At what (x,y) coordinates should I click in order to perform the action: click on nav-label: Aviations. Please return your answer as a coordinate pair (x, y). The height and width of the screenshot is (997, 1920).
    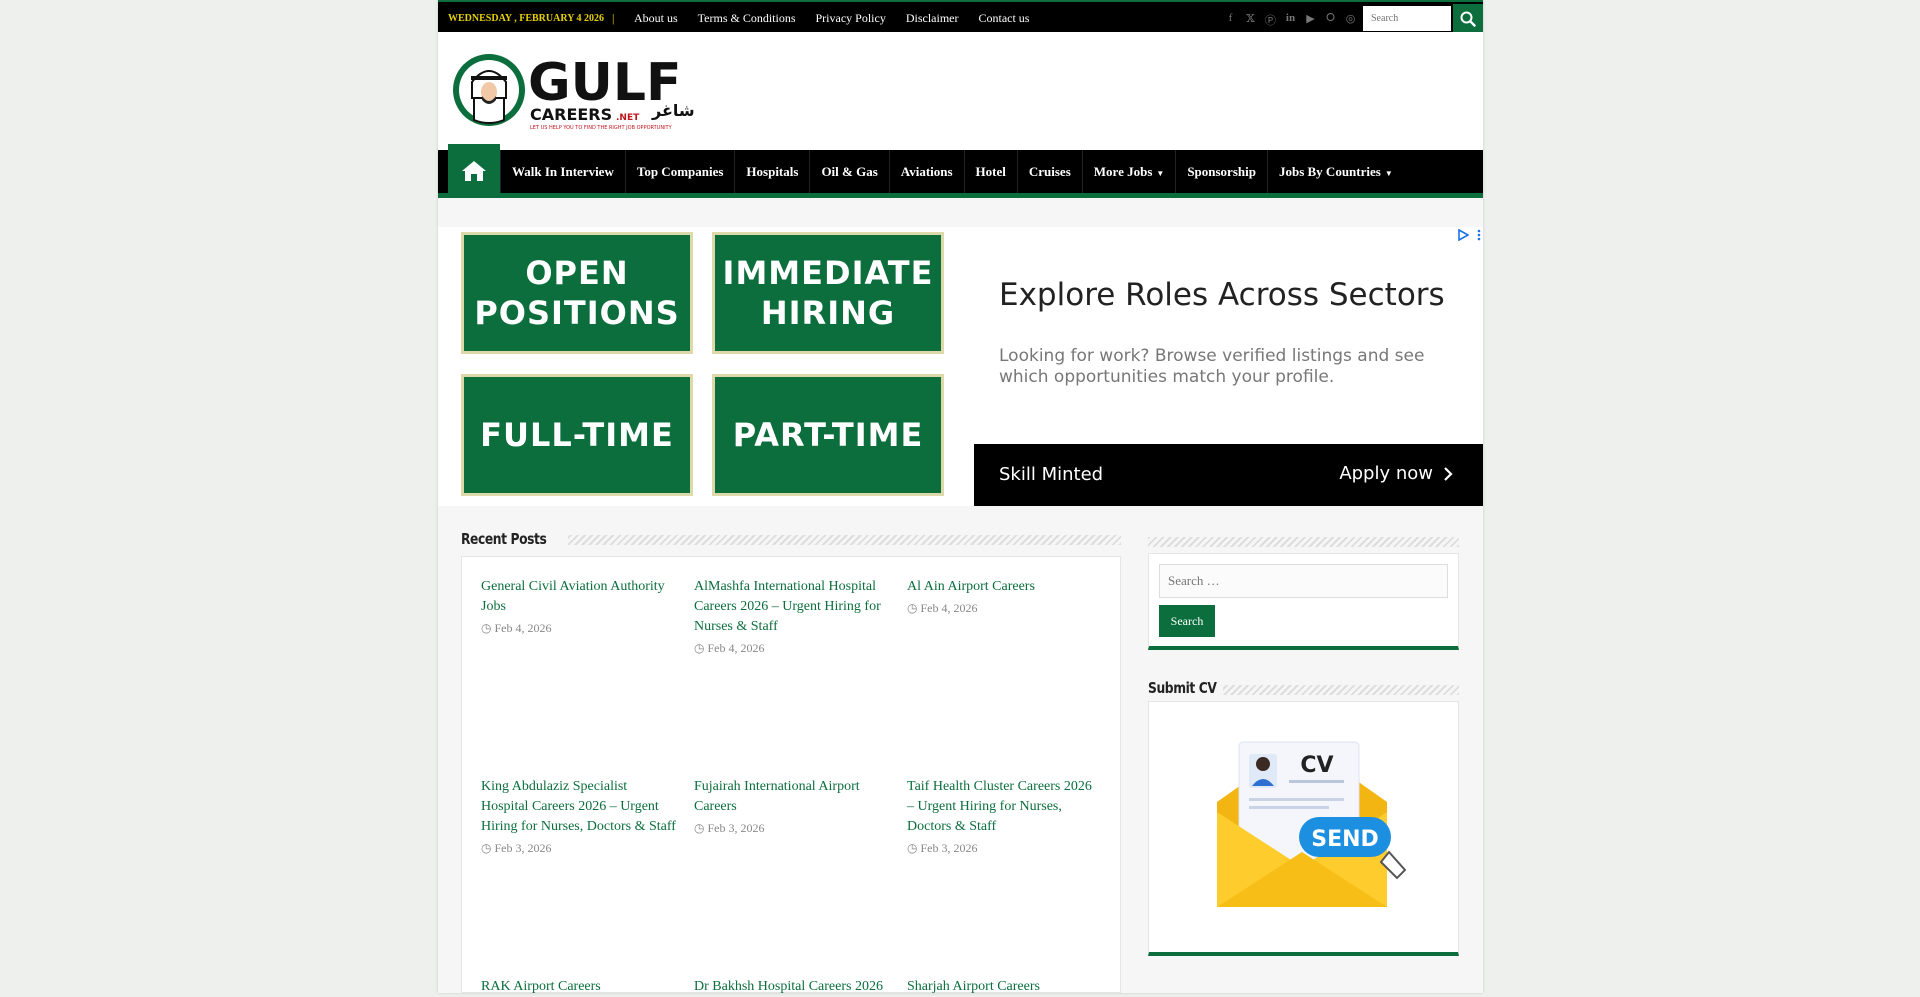
    Looking at the image, I should click on (926, 171).